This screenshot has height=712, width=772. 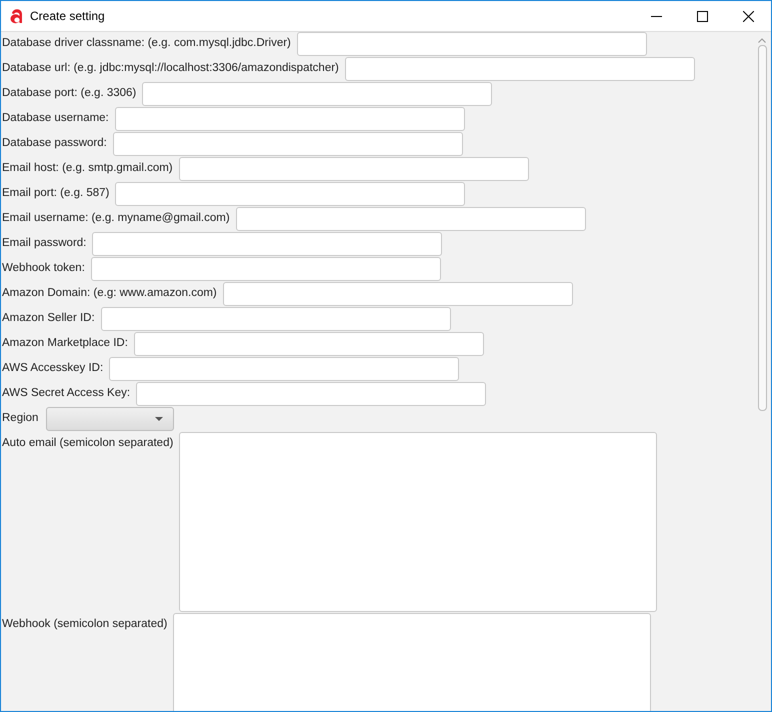 What do you see at coordinates (702, 16) in the screenshot?
I see `maximize-icon` at bounding box center [702, 16].